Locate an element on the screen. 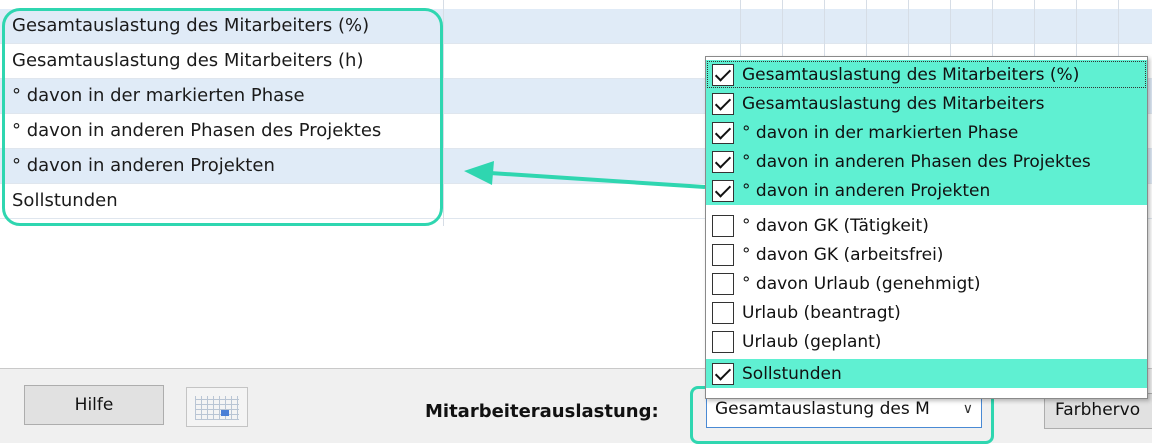  dropdown-option: ° davon in der markierten Phase is located at coordinates (926, 132).